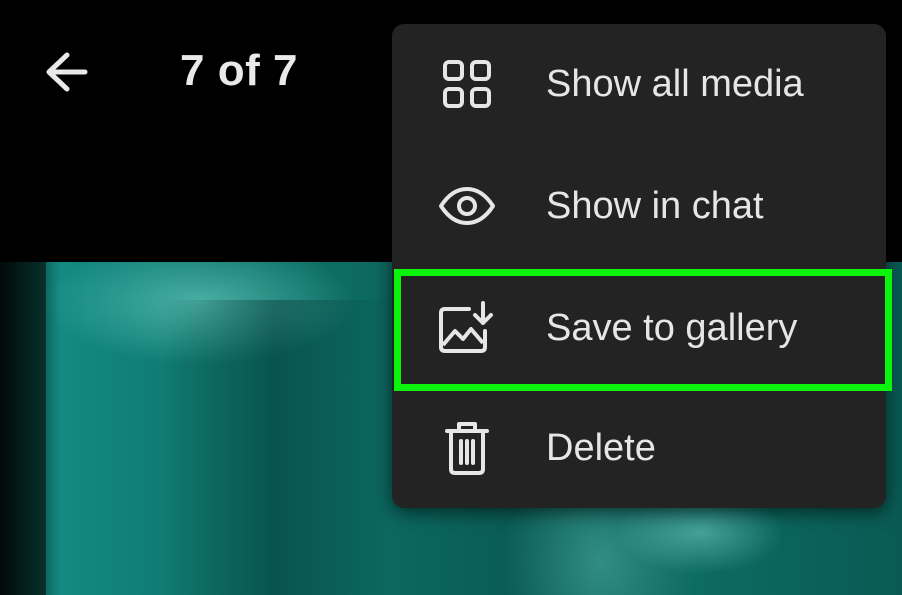 This screenshot has width=902, height=595. Describe the element at coordinates (601, 447) in the screenshot. I see `menu-item-label: Delete` at that location.